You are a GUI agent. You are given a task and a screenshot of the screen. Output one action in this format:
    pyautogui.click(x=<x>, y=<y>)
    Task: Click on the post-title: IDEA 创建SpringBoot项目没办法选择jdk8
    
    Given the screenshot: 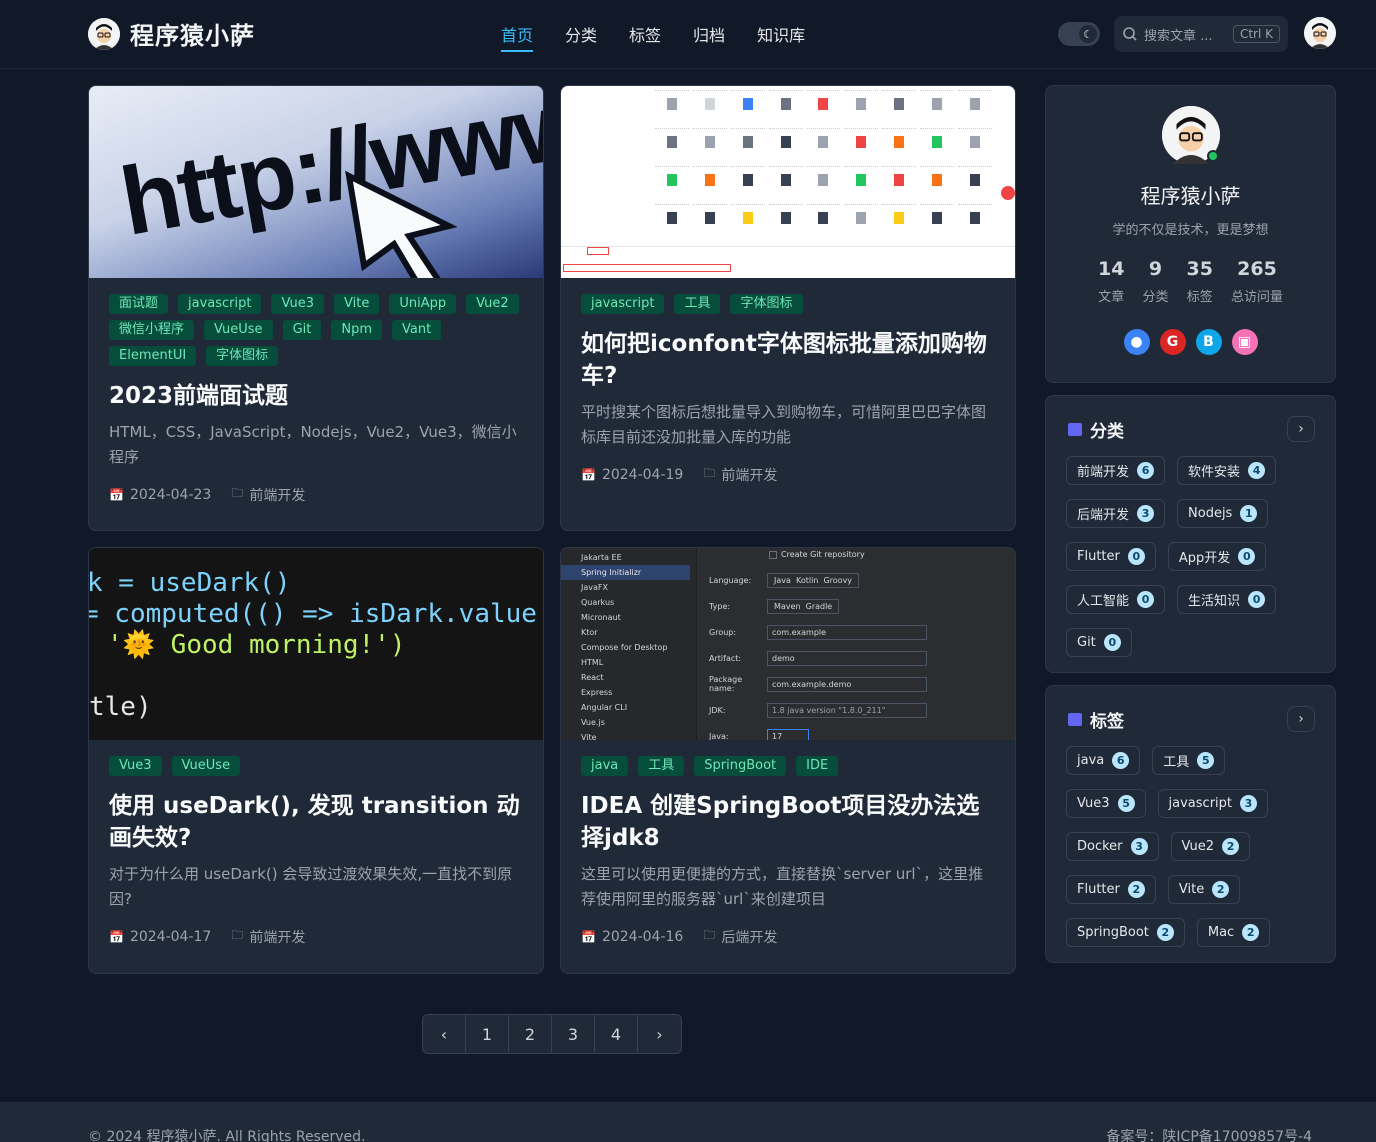 What is the action you would take?
    pyautogui.click(x=788, y=822)
    